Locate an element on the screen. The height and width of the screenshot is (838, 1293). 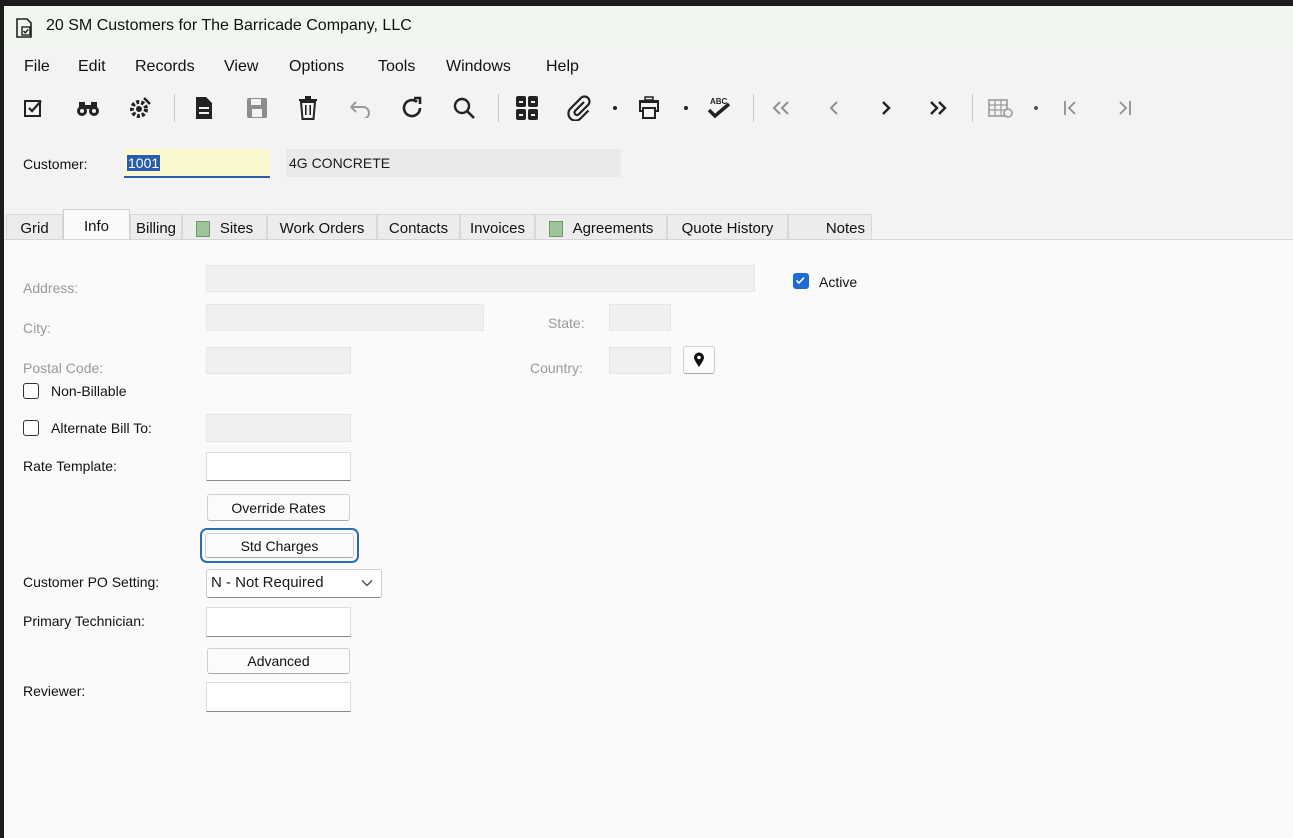
tab-billing: Billing is located at coordinates (156, 228).